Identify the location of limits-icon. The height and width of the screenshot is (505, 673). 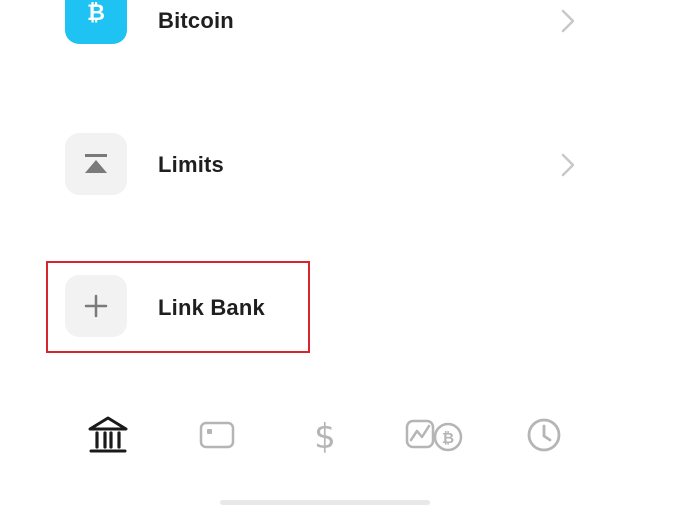
(96, 164).